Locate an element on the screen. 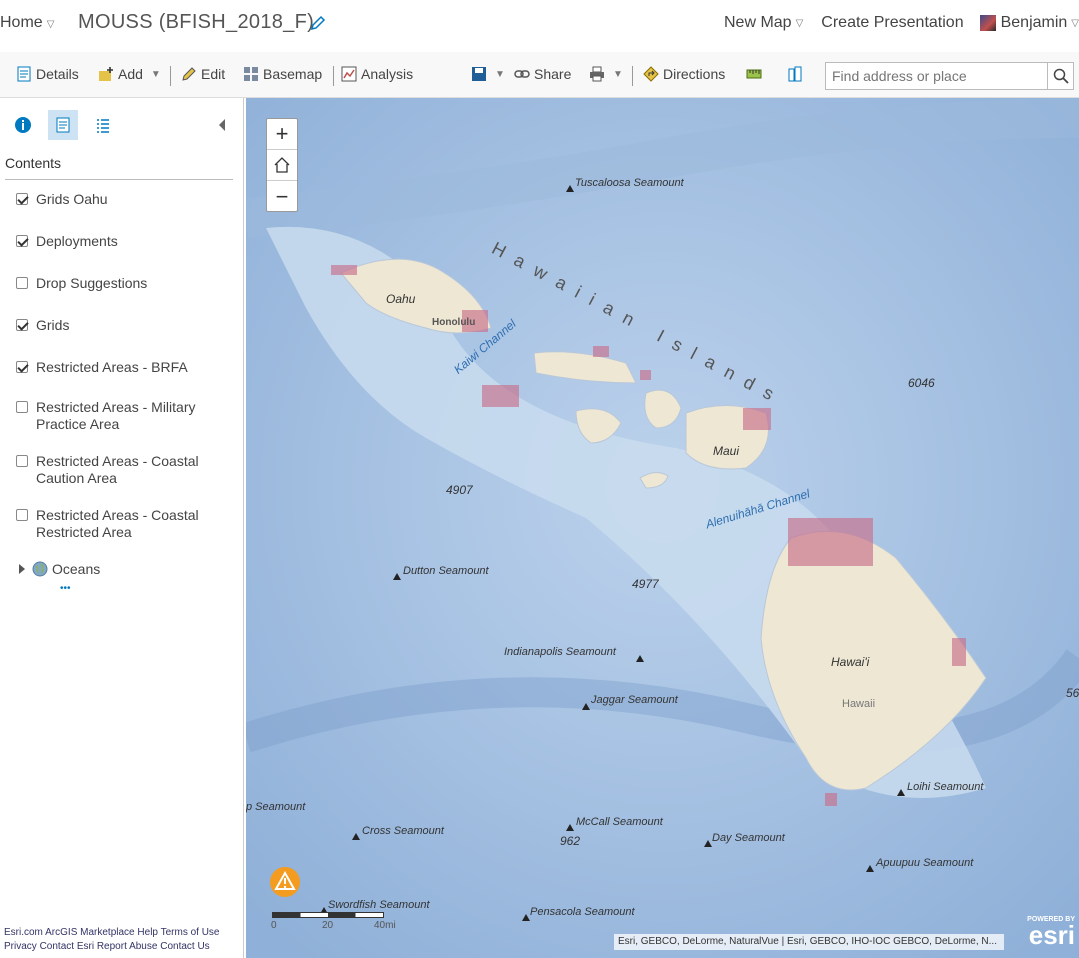 Image resolution: width=1079 pixels, height=958 pixels. edit-button: Edit is located at coordinates (203, 74).